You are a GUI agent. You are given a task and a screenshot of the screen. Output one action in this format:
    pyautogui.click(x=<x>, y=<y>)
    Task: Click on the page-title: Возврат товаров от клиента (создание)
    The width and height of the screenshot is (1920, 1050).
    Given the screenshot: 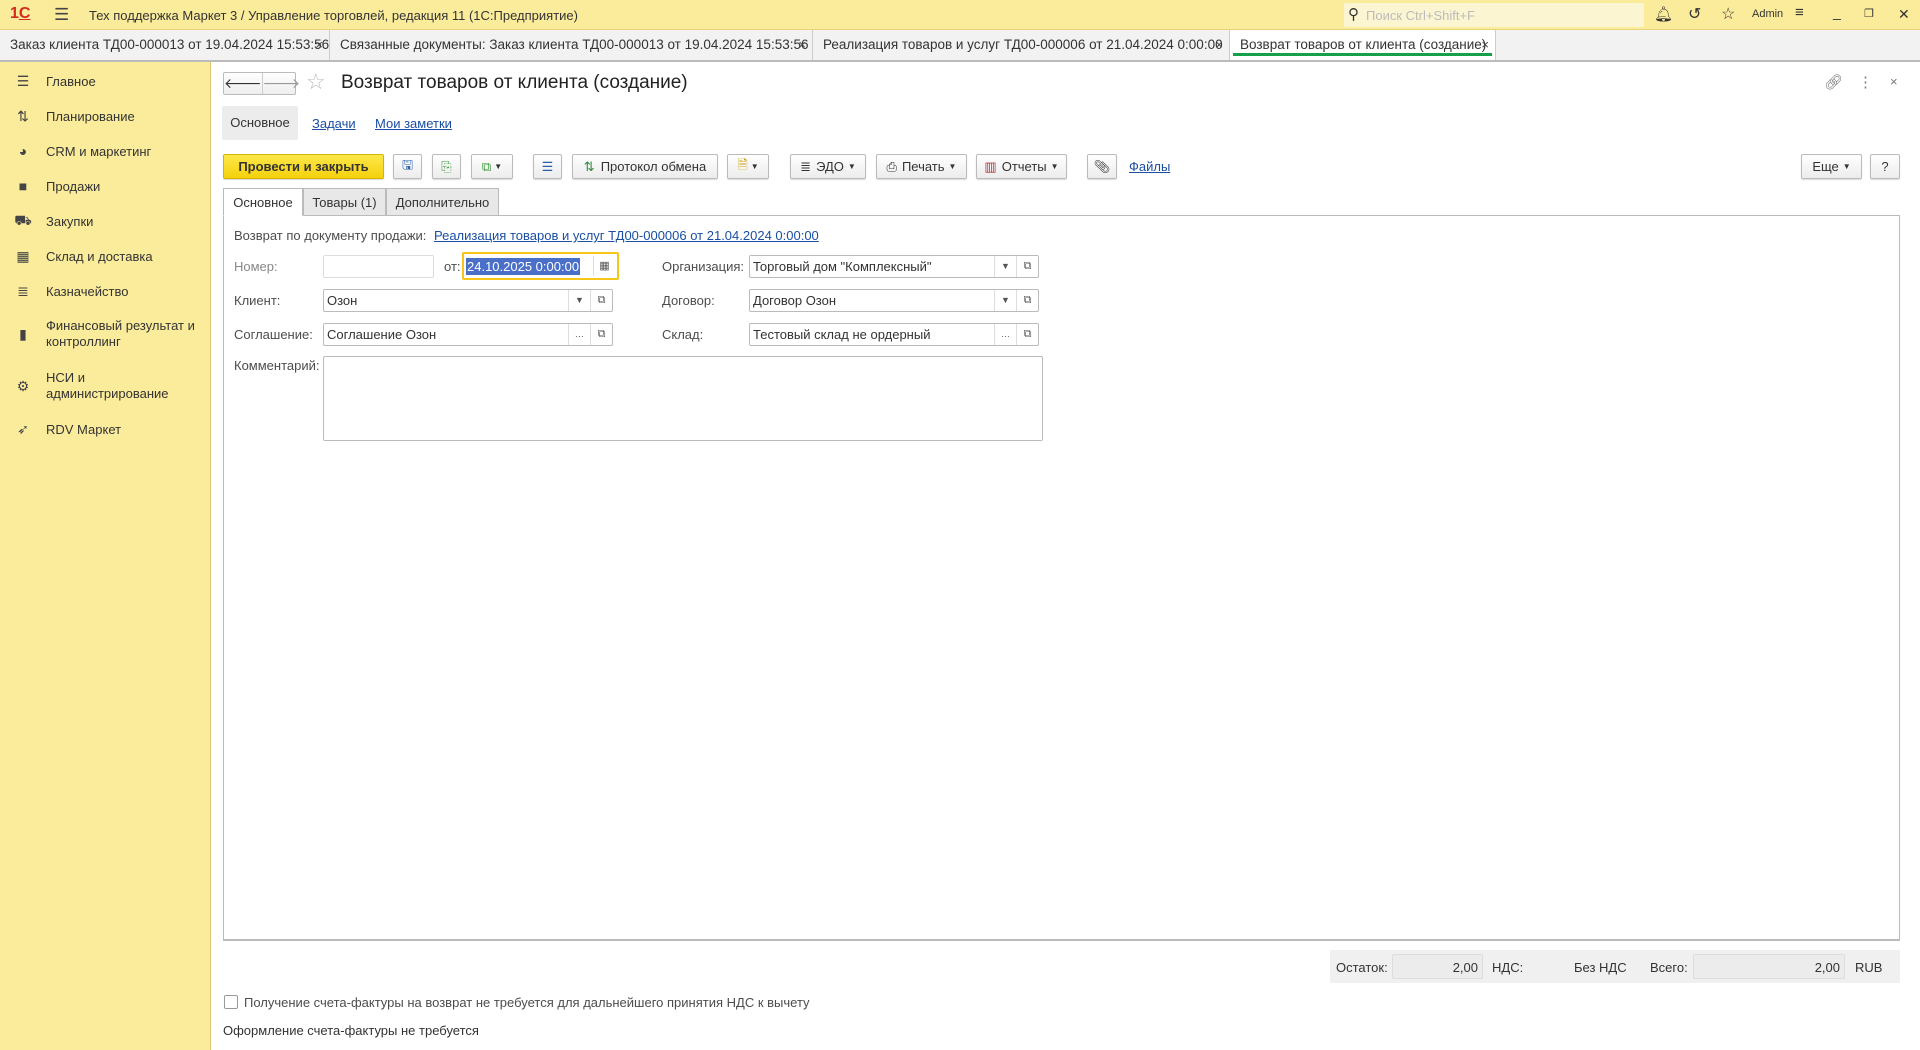 What is the action you would take?
    pyautogui.click(x=514, y=82)
    